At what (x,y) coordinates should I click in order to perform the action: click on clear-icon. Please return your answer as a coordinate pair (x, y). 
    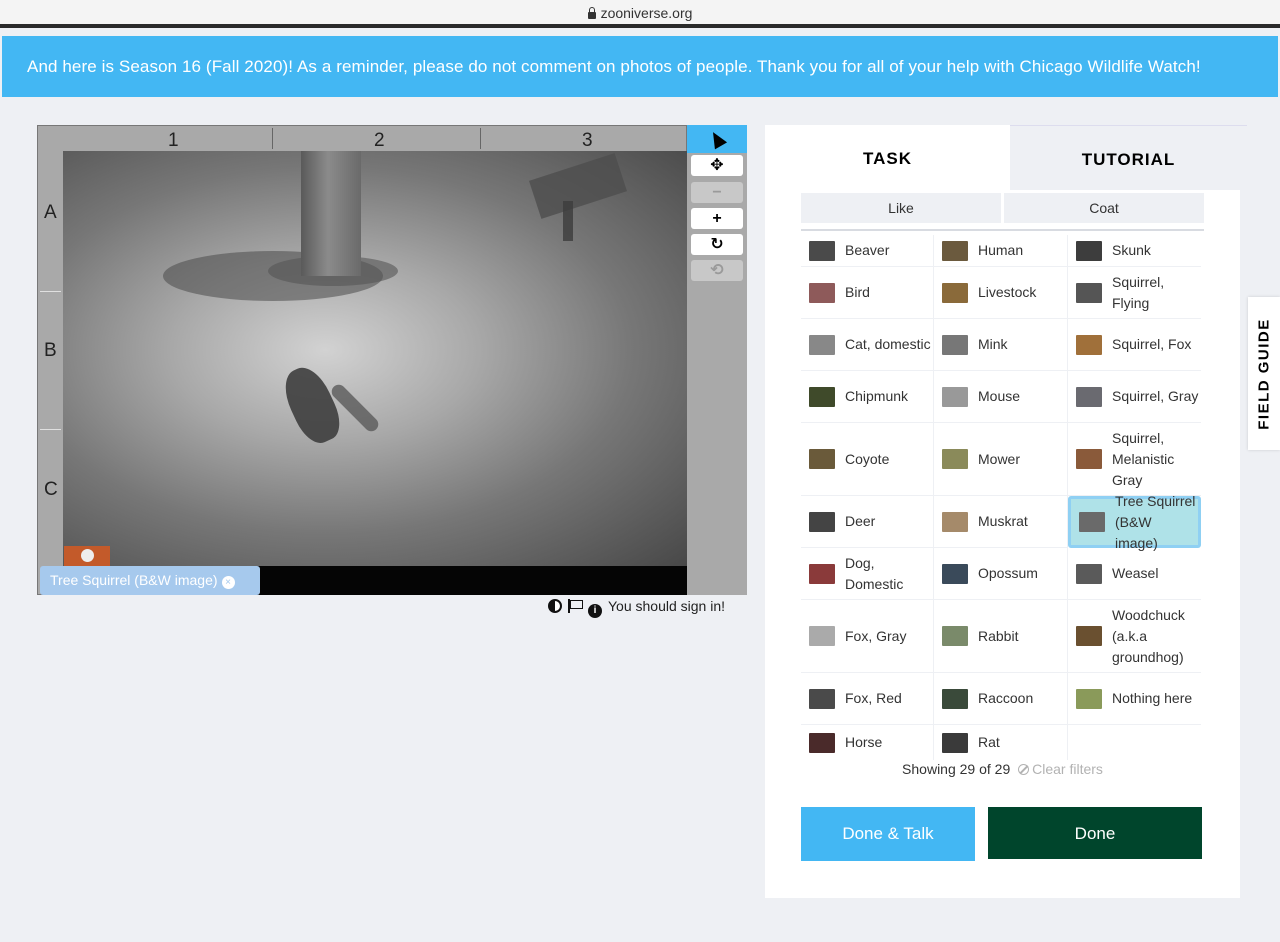
    Looking at the image, I should click on (1024, 769).